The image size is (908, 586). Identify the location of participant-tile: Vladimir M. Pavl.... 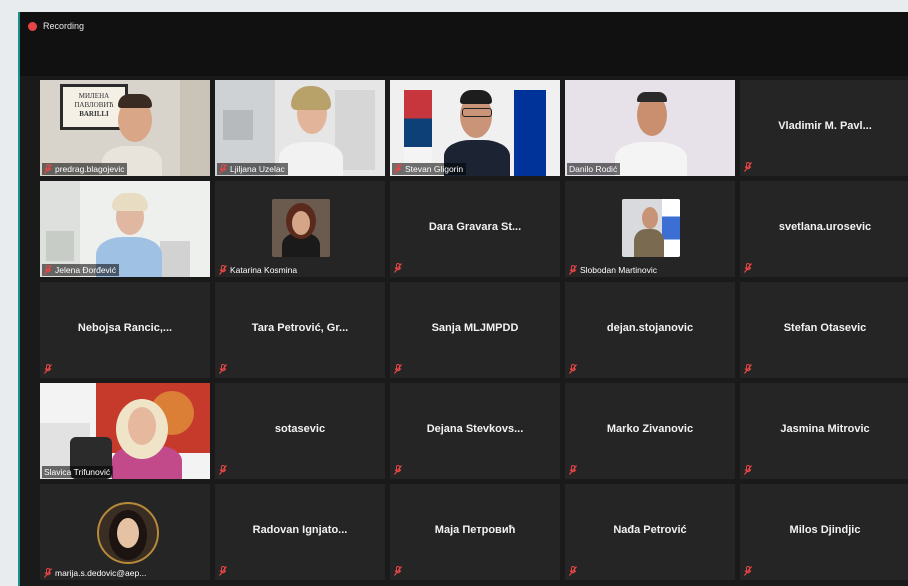
(824, 128).